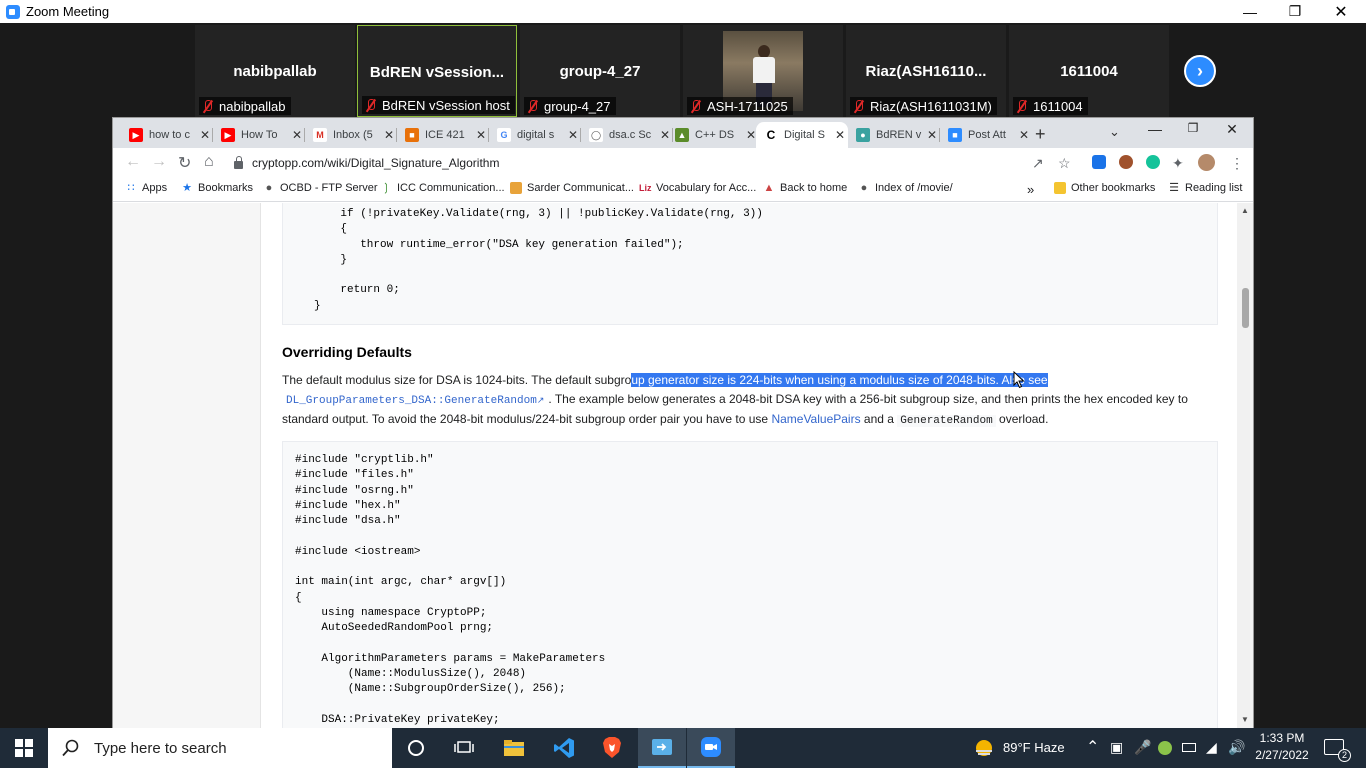  I want to click on tray-chevron-up-icon: ⌃, so click(1092, 747).